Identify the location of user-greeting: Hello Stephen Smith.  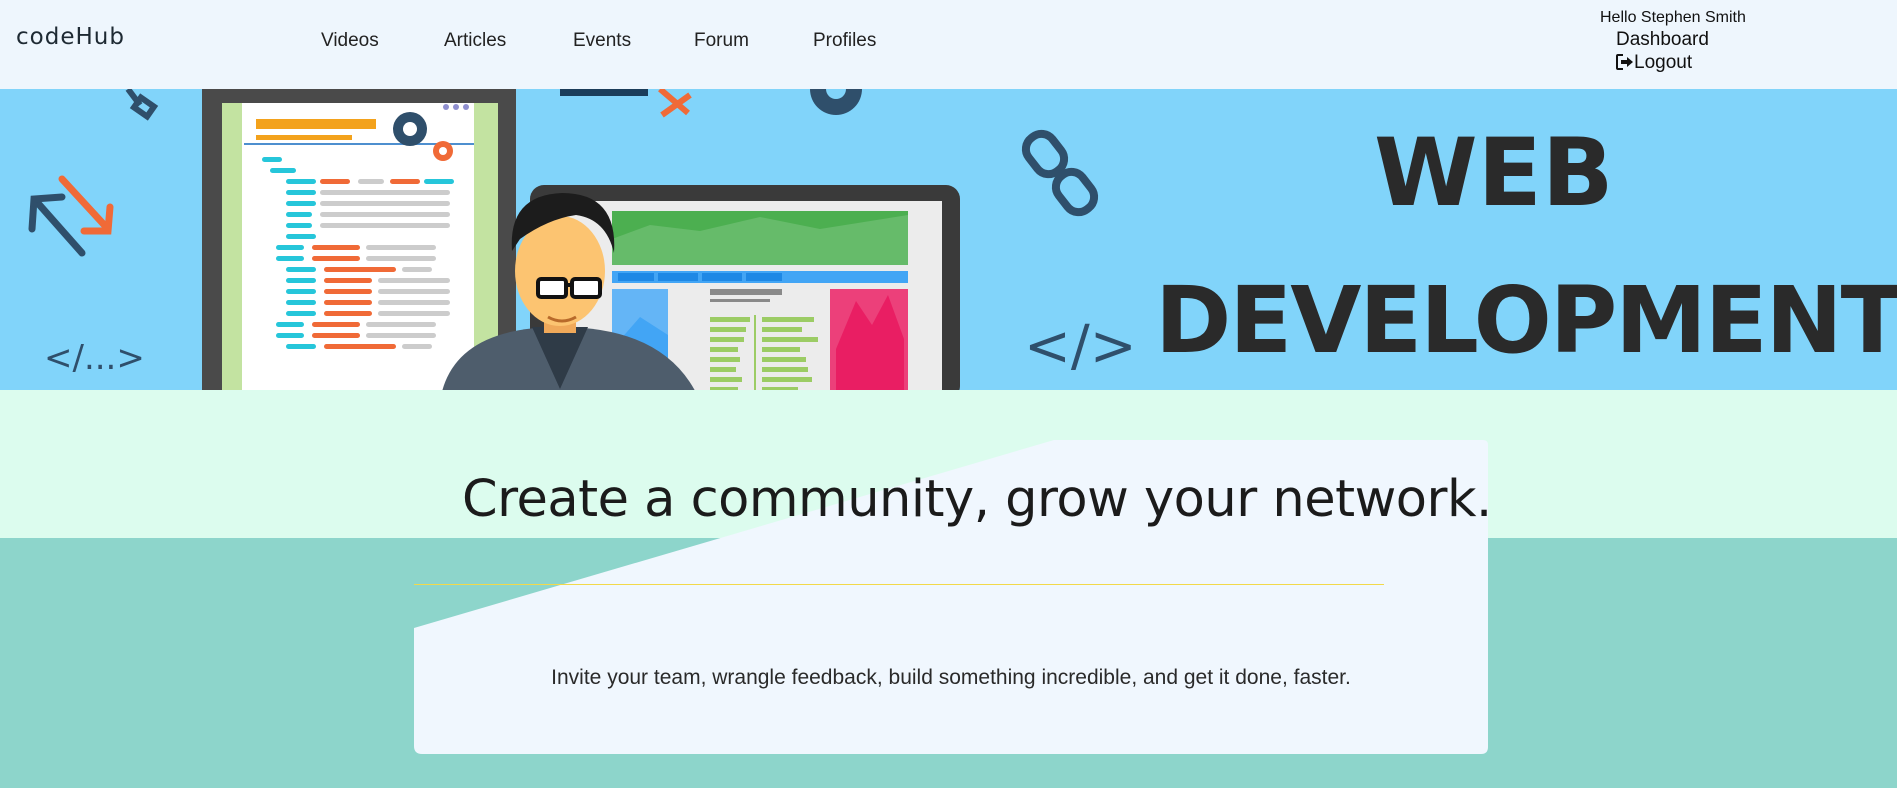
(1673, 17).